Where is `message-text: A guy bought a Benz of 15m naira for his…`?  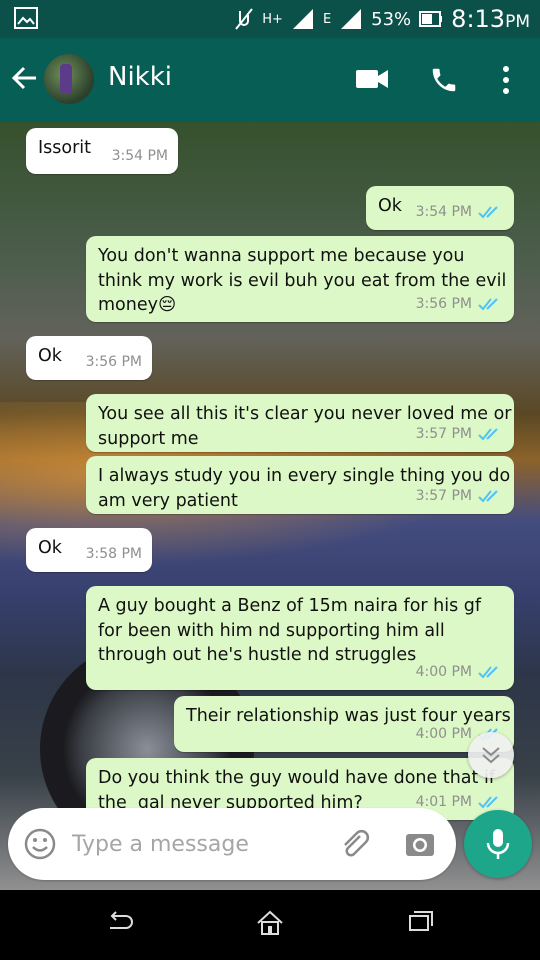
message-text: A guy bought a Benz of 15m naira for his… is located at coordinates (290, 630).